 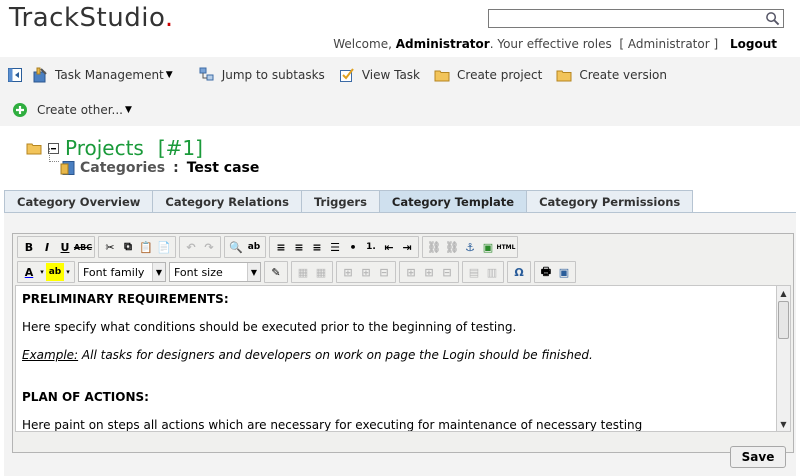 I want to click on tree-connector, so click(x=54, y=155).